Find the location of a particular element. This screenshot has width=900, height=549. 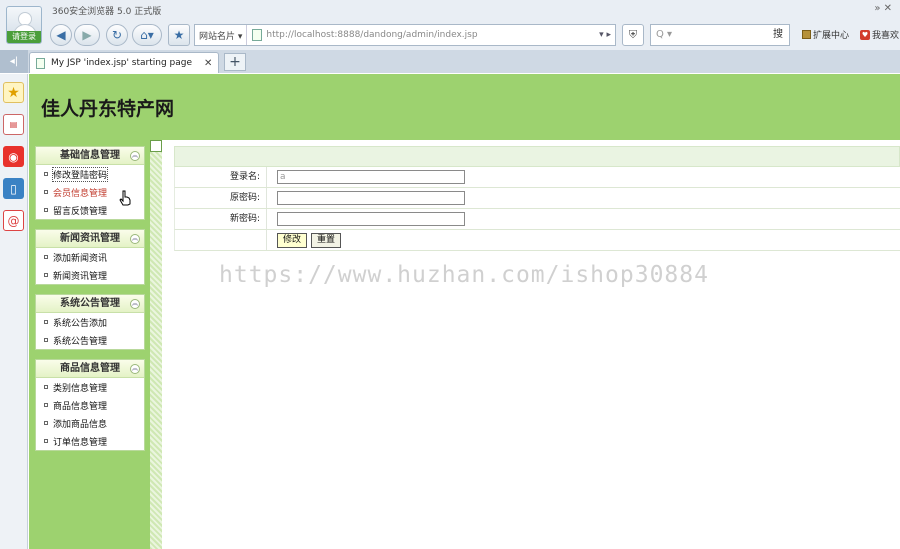

window-controls: » ✕ is located at coordinates (883, 8).